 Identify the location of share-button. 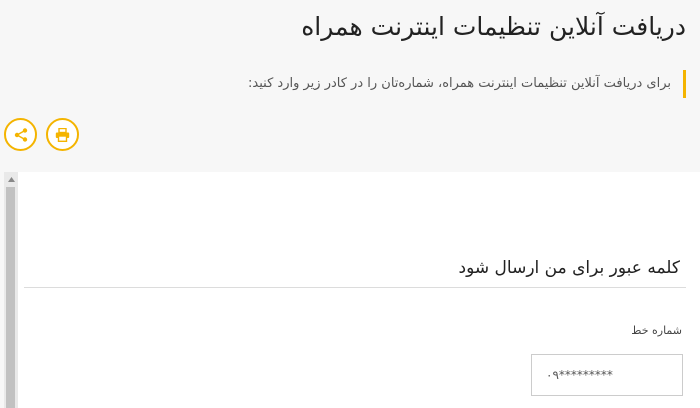
(20, 134).